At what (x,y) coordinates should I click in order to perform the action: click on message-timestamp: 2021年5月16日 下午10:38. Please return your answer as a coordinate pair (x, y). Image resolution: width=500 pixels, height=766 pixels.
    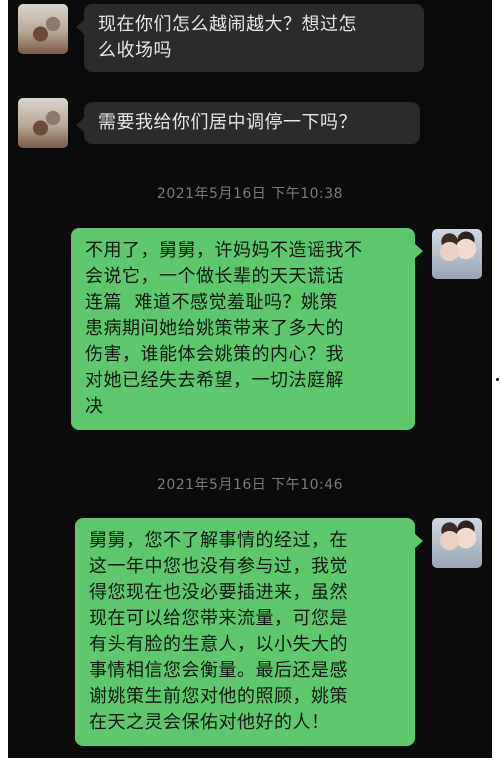
    Looking at the image, I should click on (250, 194).